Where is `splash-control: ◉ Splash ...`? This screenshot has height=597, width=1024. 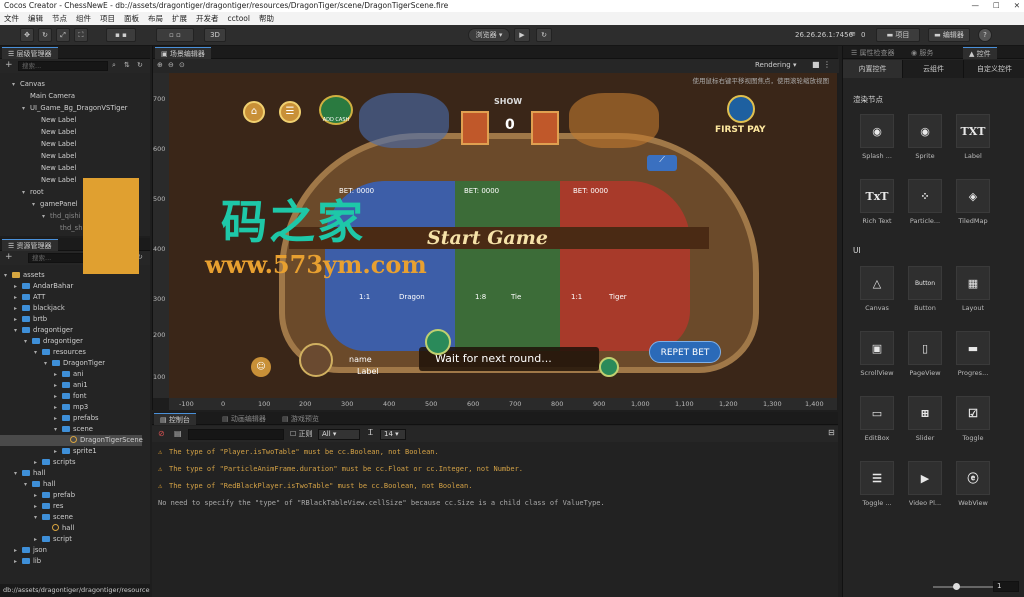
splash-control: ◉ Splash ... is located at coordinates (877, 141).